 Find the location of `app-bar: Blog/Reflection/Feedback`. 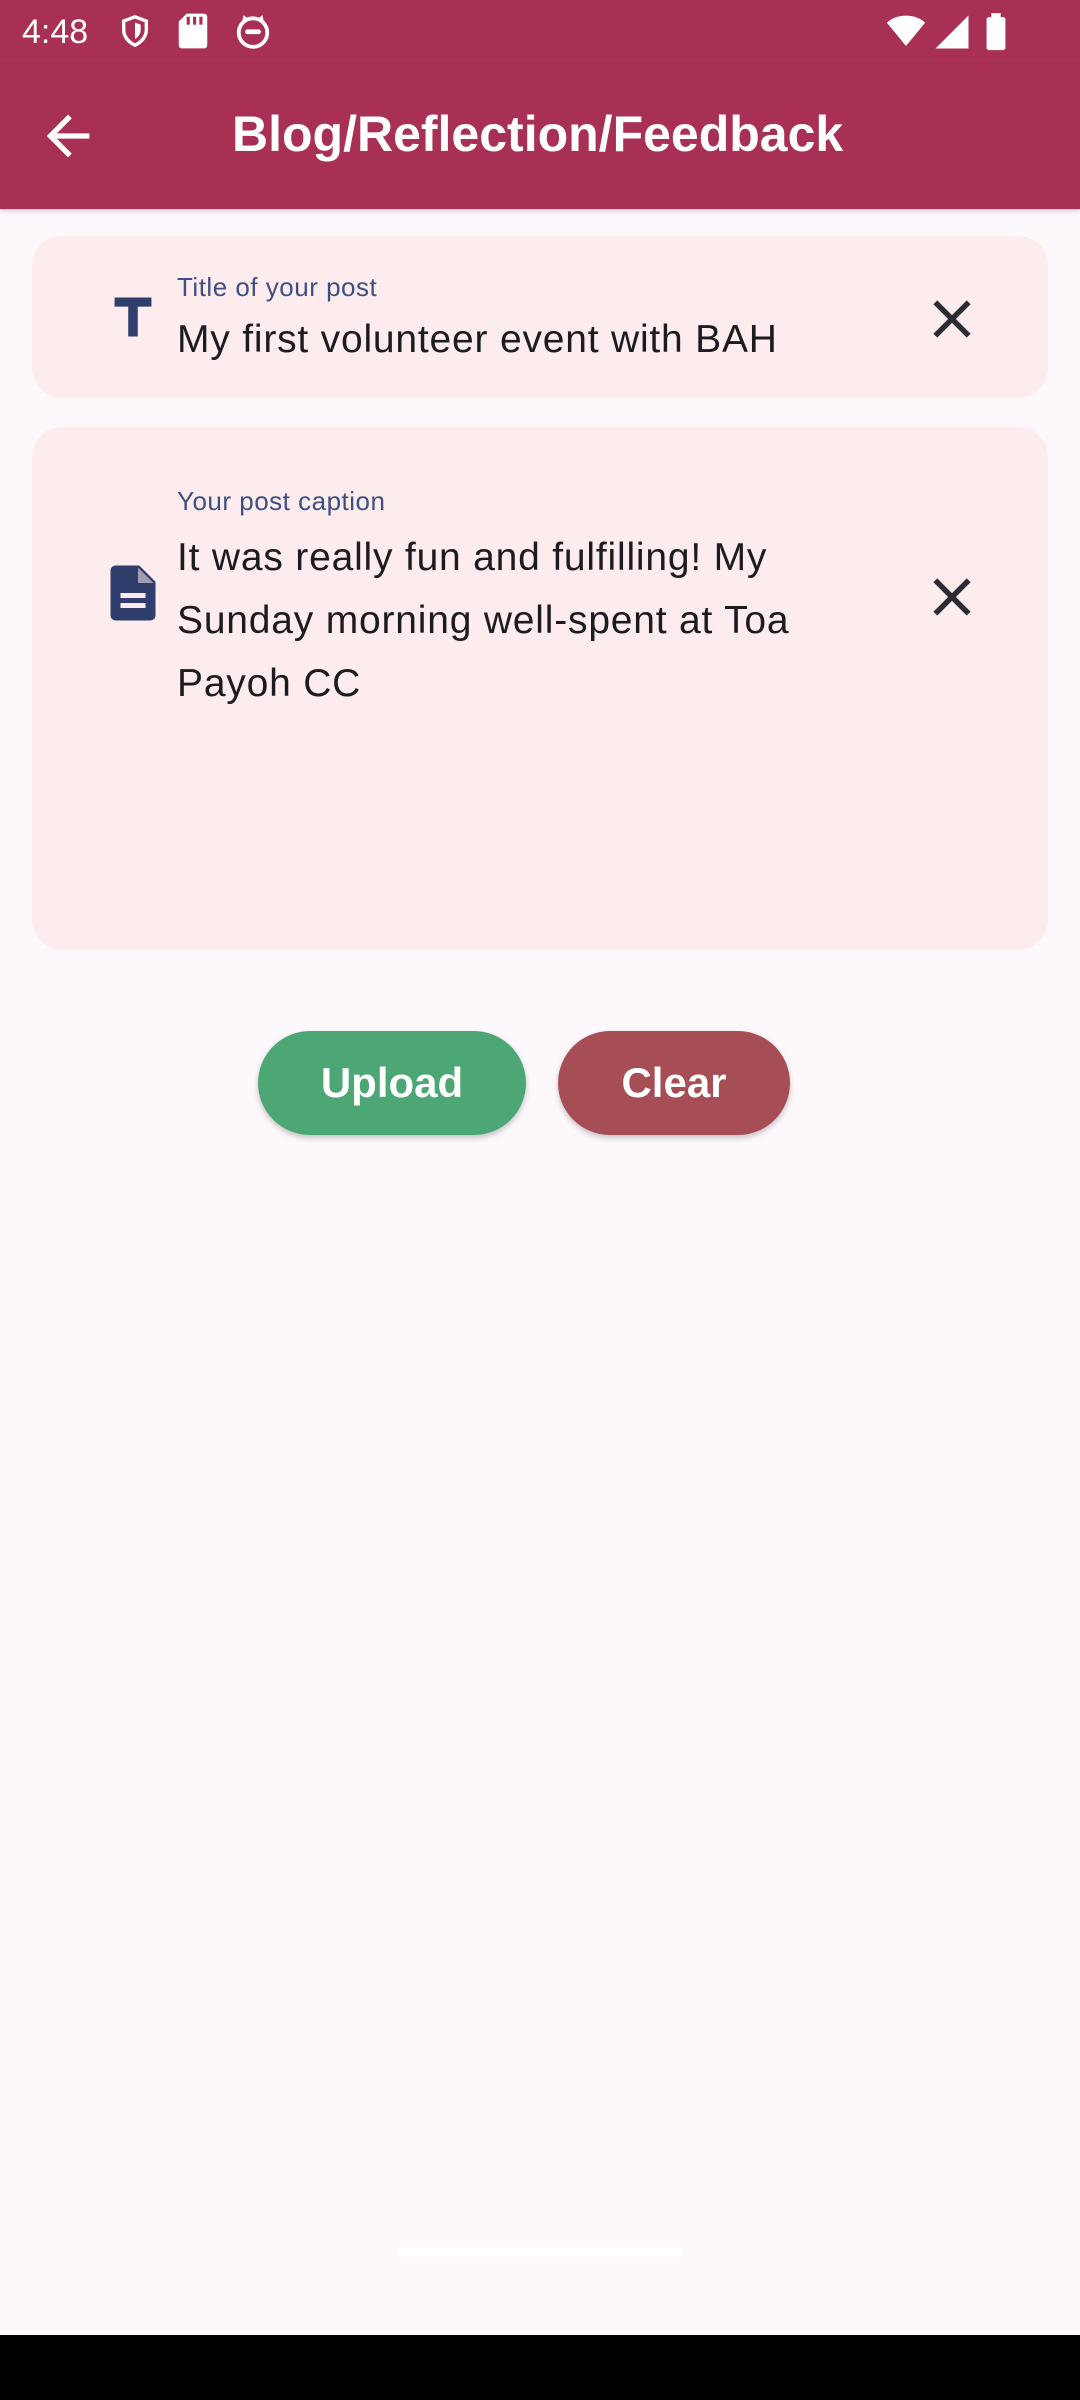

app-bar: Blog/Reflection/Feedback is located at coordinates (540, 136).